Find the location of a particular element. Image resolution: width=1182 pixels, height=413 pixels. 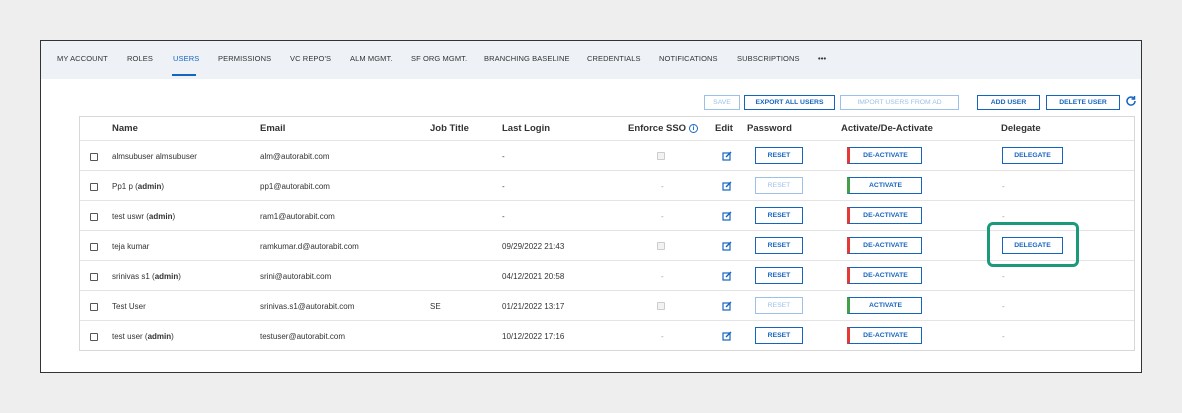

tab-branching-baseline: BRANCHING BASELINE is located at coordinates (527, 58).